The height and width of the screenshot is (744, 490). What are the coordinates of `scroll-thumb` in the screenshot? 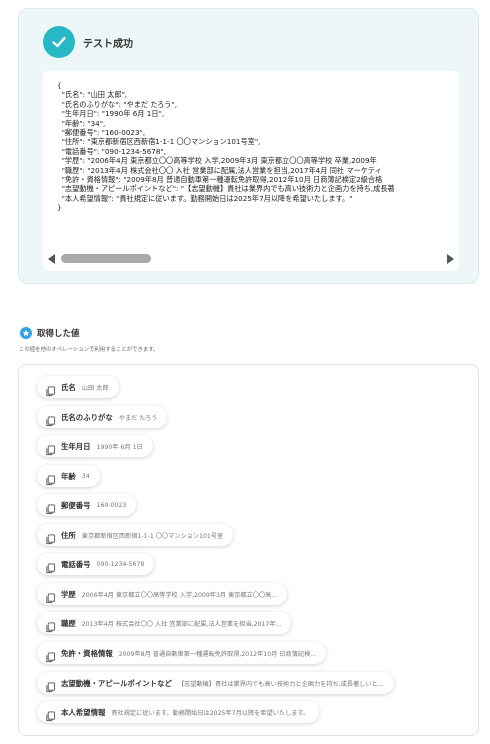 It's located at (106, 258).